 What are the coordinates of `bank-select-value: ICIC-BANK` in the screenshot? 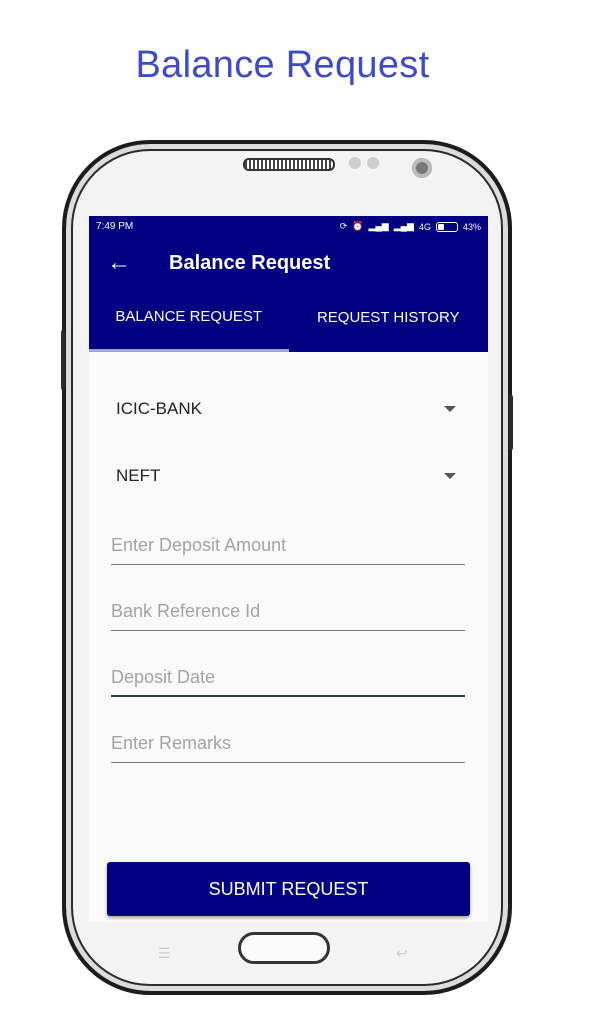 It's located at (159, 408).